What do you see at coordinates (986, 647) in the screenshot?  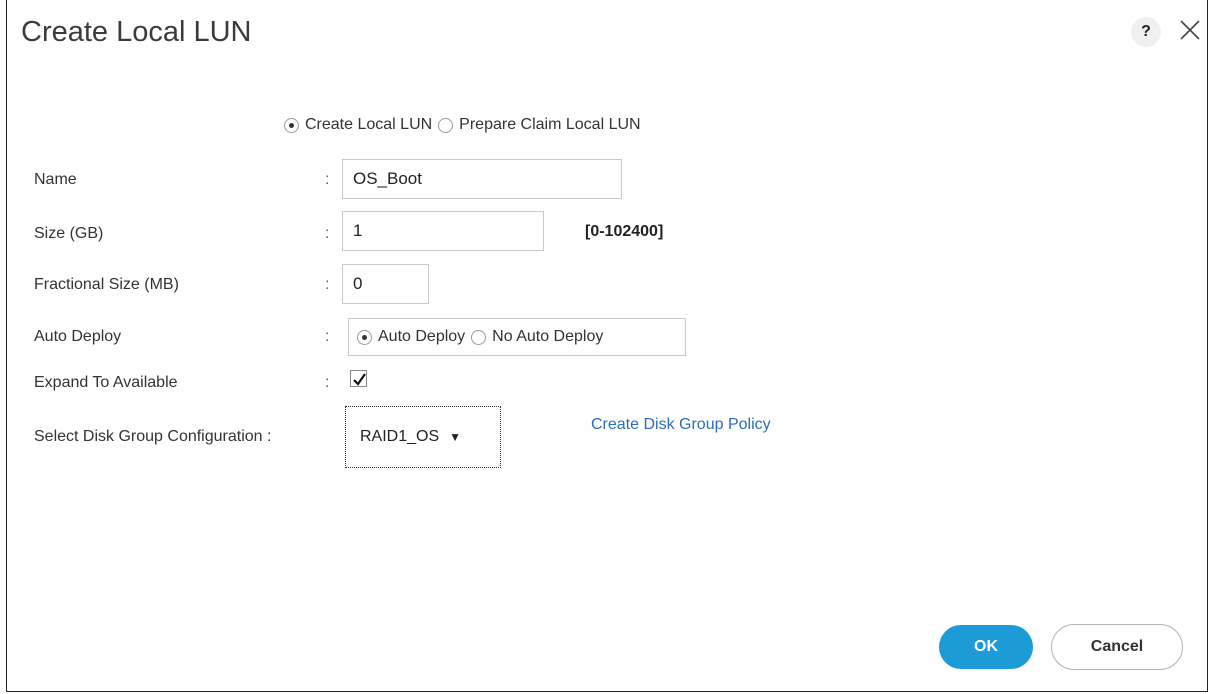 I see `ok-button: OK` at bounding box center [986, 647].